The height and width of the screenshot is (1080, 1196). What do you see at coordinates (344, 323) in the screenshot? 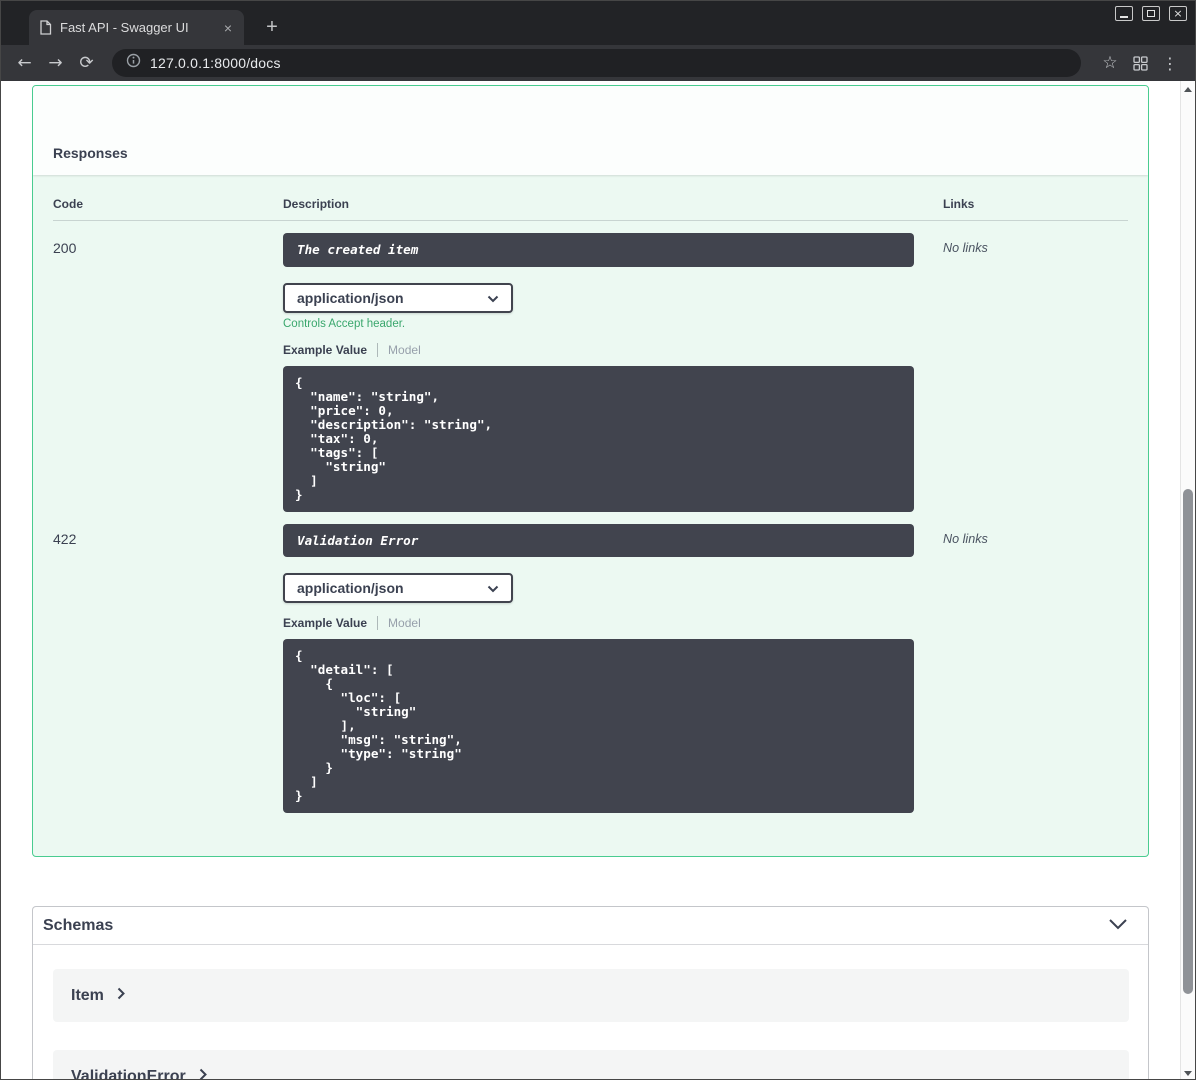
I see `controls-accept-note: Controls Accept header.` at bounding box center [344, 323].